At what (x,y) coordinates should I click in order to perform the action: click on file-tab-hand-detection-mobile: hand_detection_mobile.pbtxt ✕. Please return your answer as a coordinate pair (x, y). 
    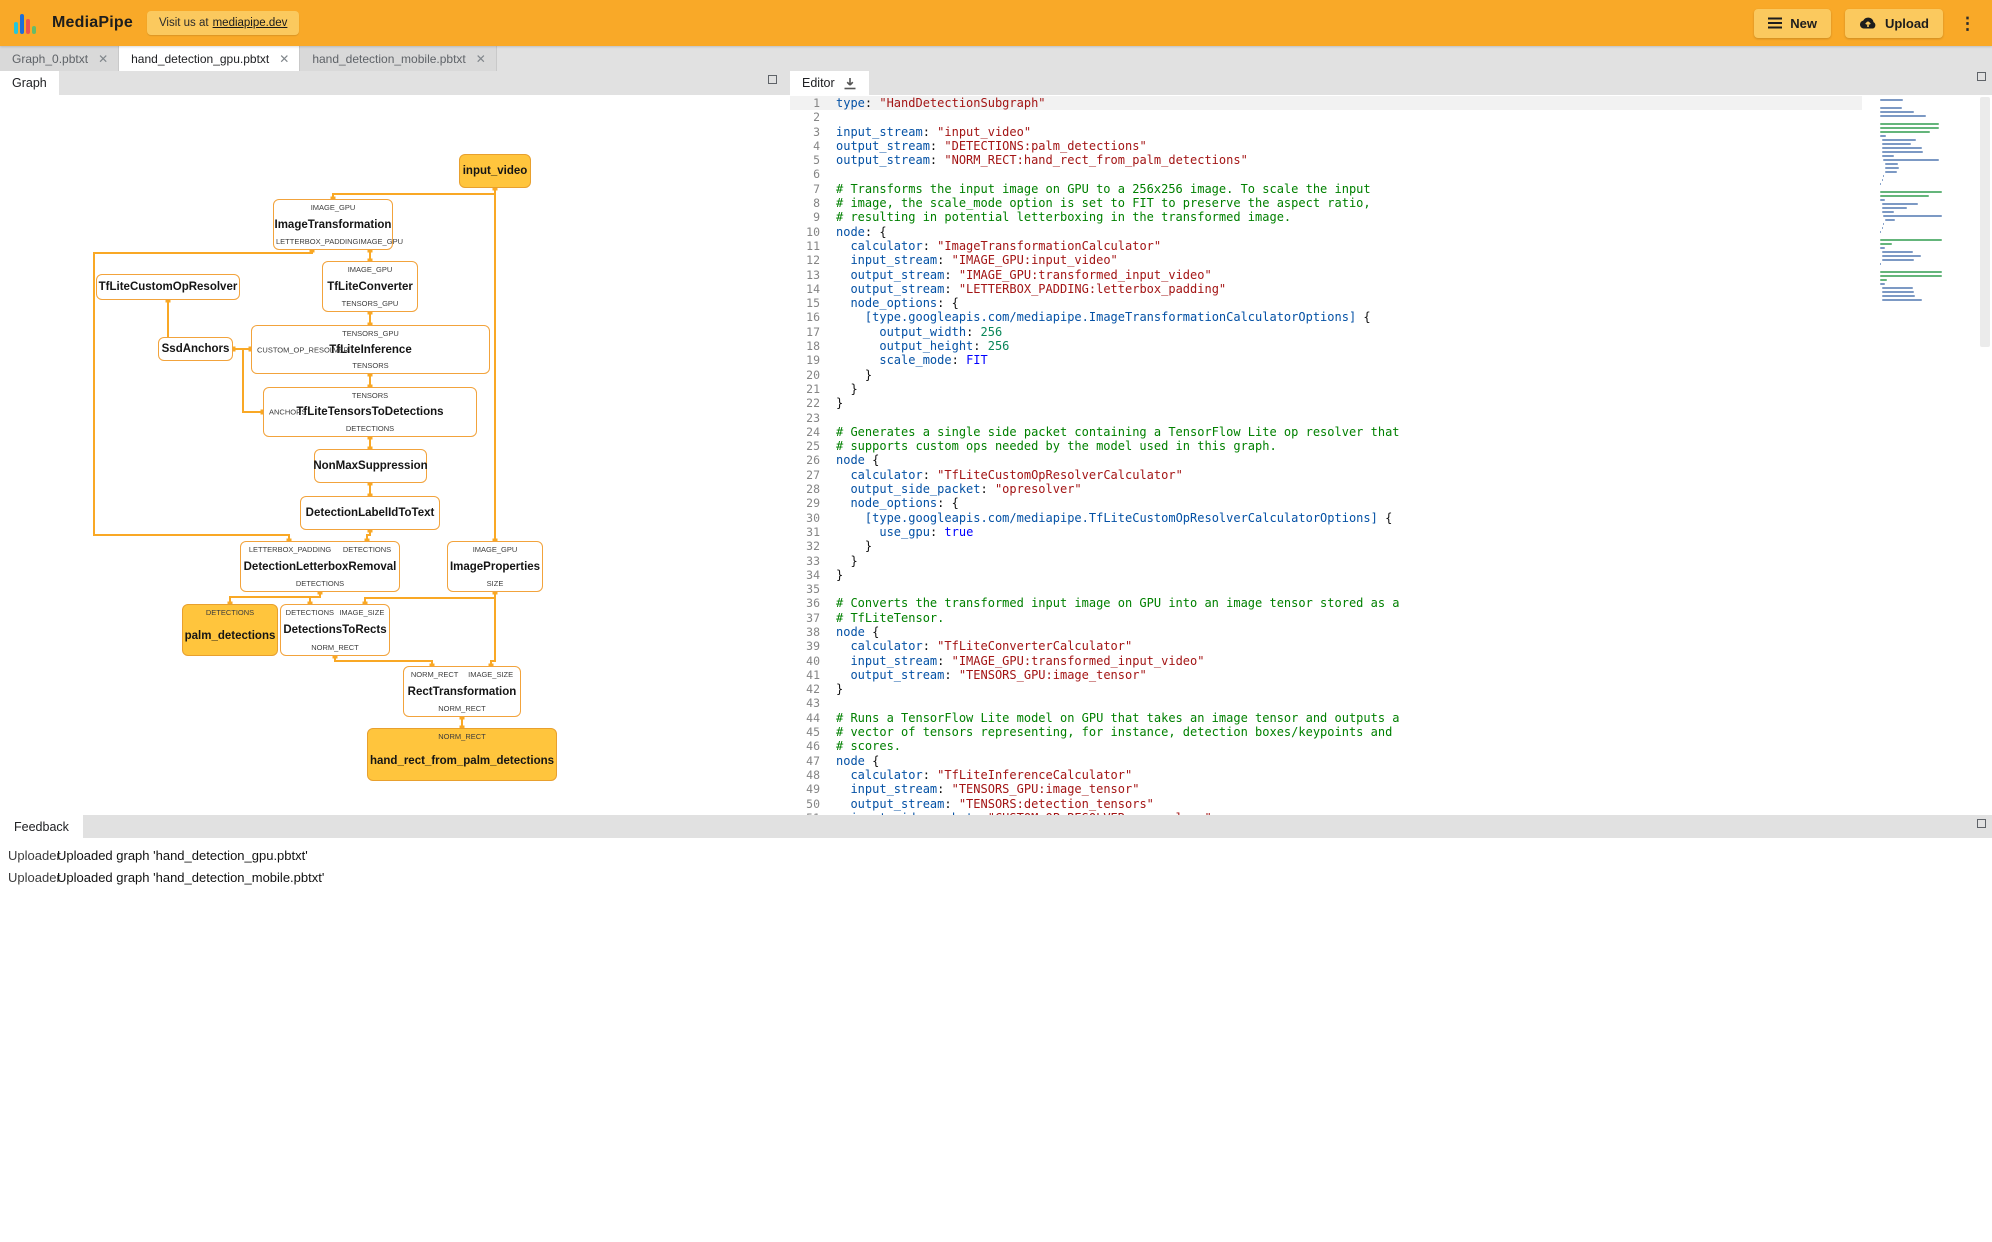
    Looking at the image, I should click on (398, 58).